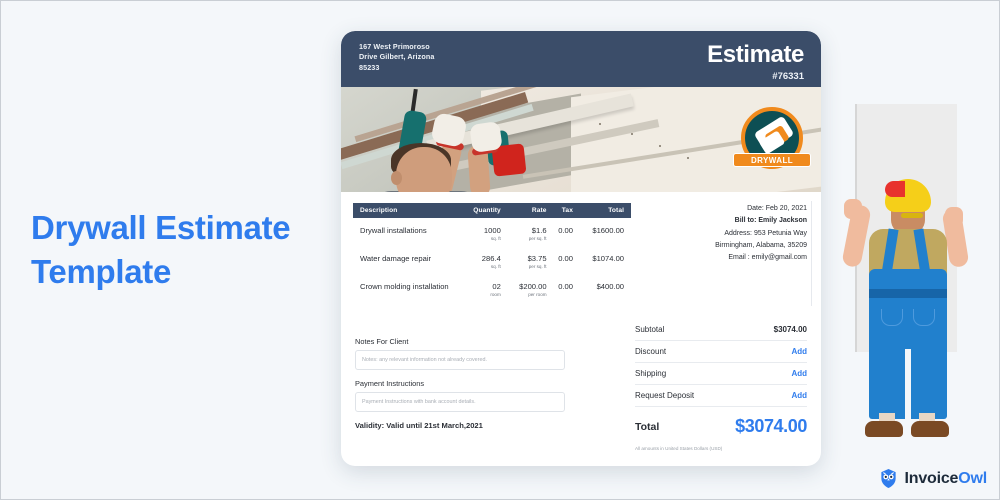 The height and width of the screenshot is (500, 1000). I want to click on worker-hand-left, so click(853, 209).